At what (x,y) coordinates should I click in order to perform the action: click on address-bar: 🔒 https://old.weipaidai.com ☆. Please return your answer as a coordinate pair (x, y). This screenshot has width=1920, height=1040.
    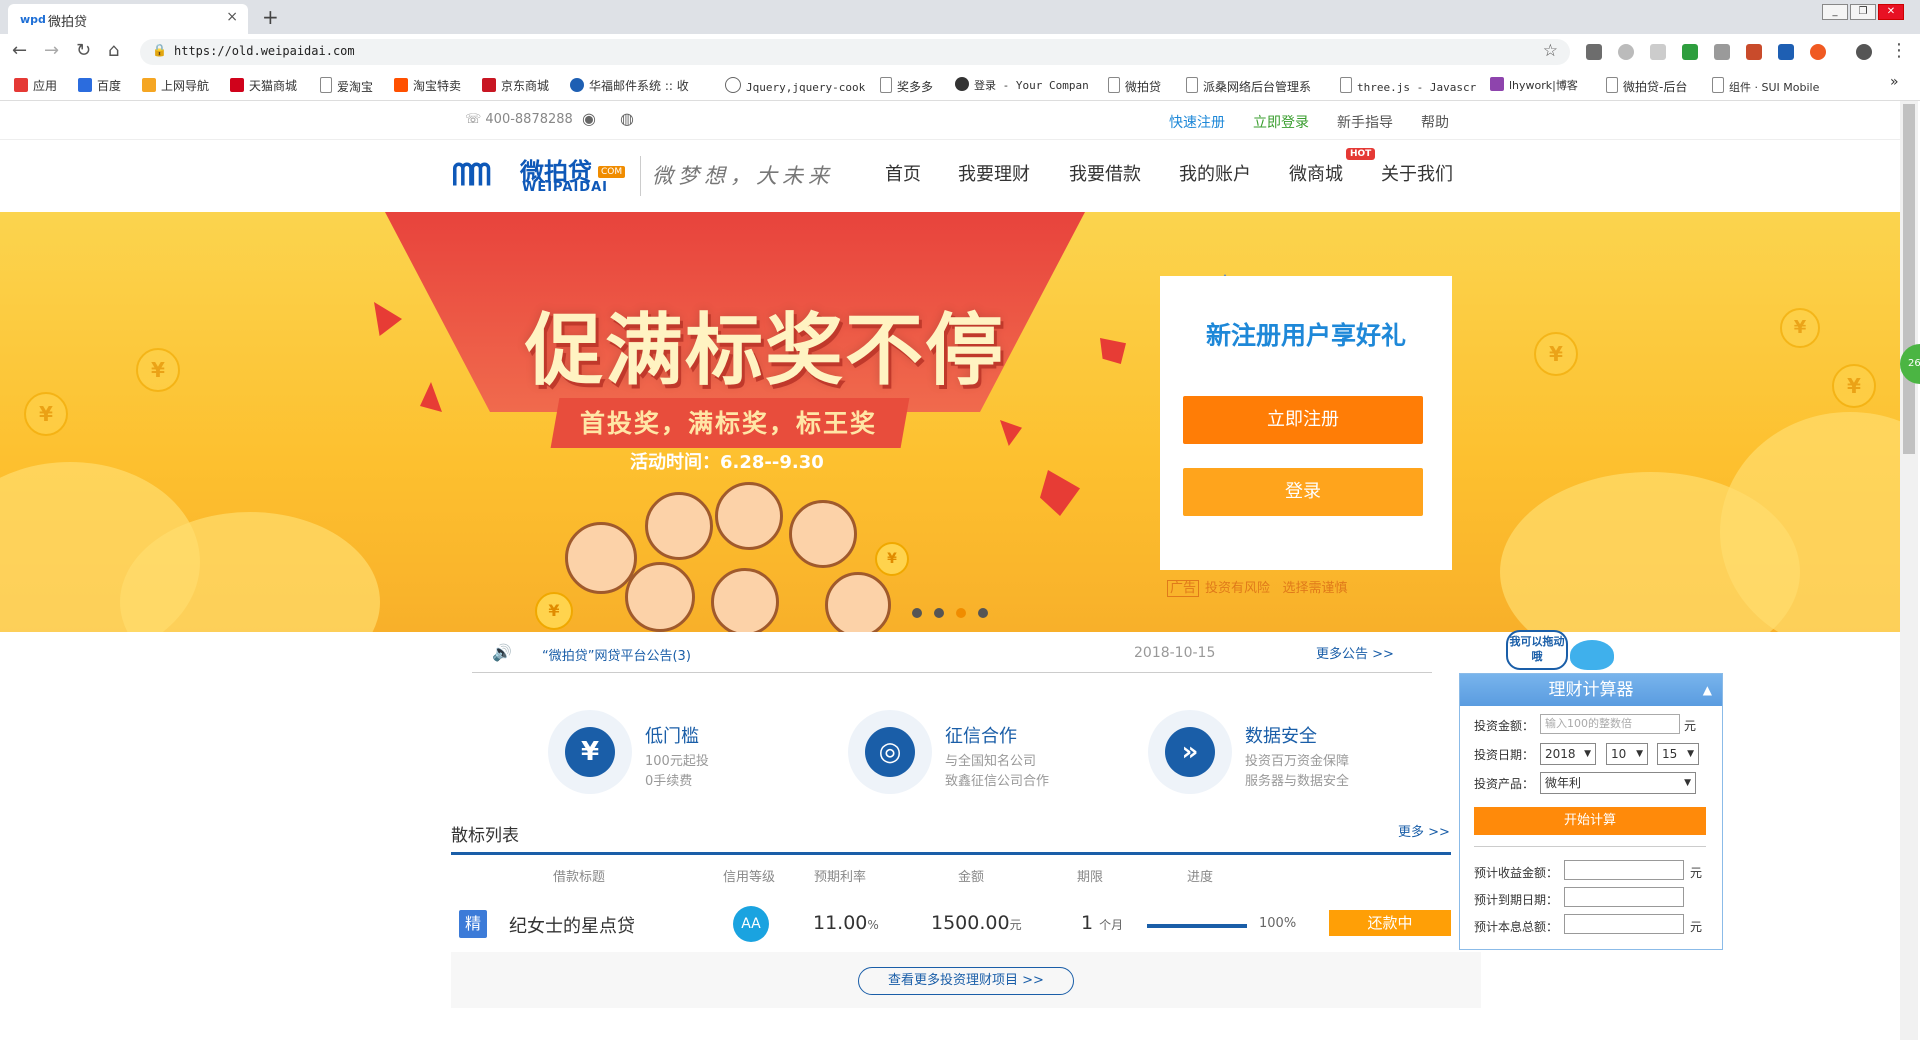
    Looking at the image, I should click on (855, 52).